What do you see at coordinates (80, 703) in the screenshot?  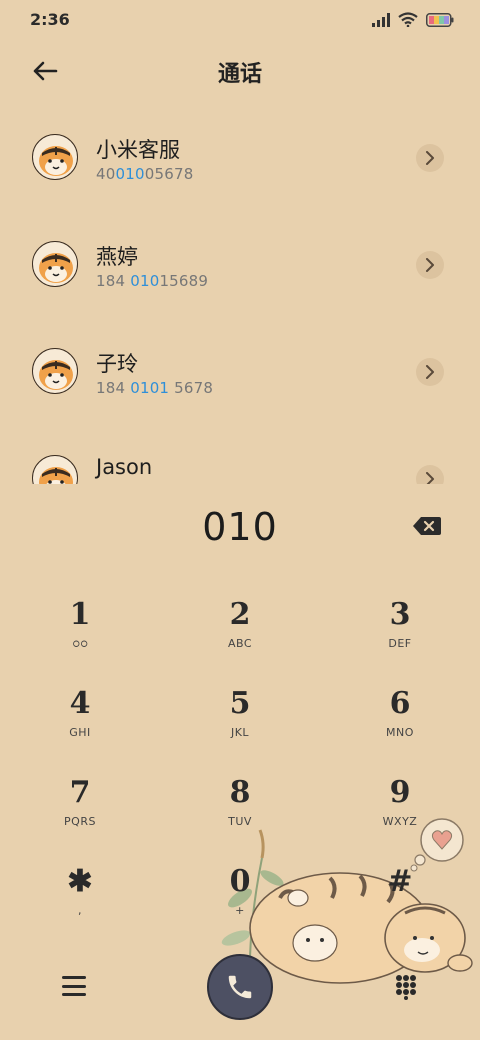 I see `key-digit: 4` at bounding box center [80, 703].